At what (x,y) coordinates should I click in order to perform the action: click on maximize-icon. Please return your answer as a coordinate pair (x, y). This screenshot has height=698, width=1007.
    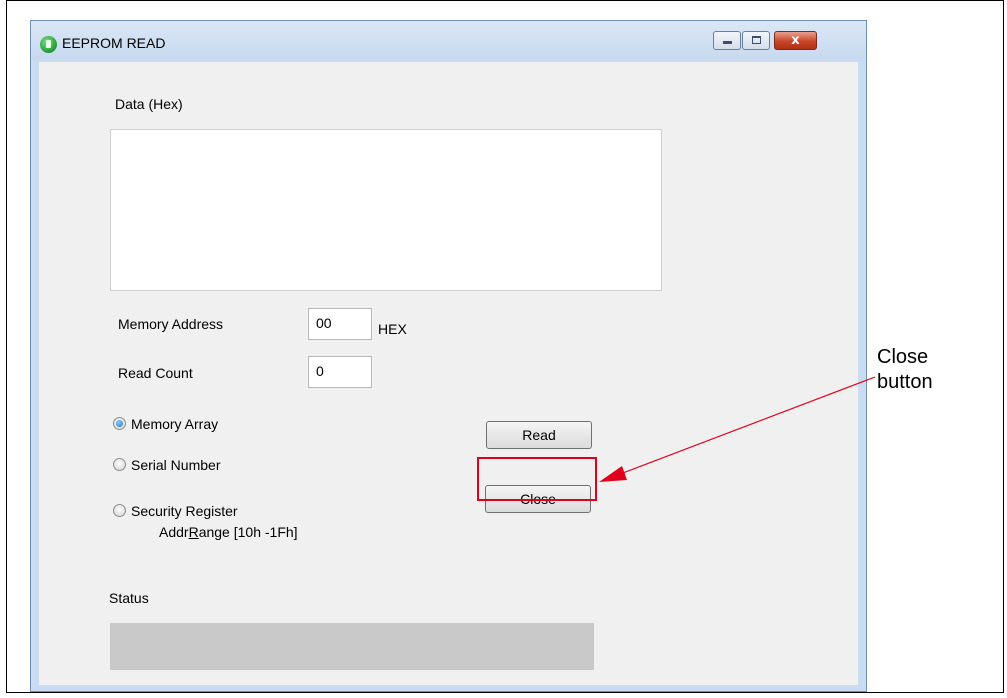
    Looking at the image, I should click on (756, 40).